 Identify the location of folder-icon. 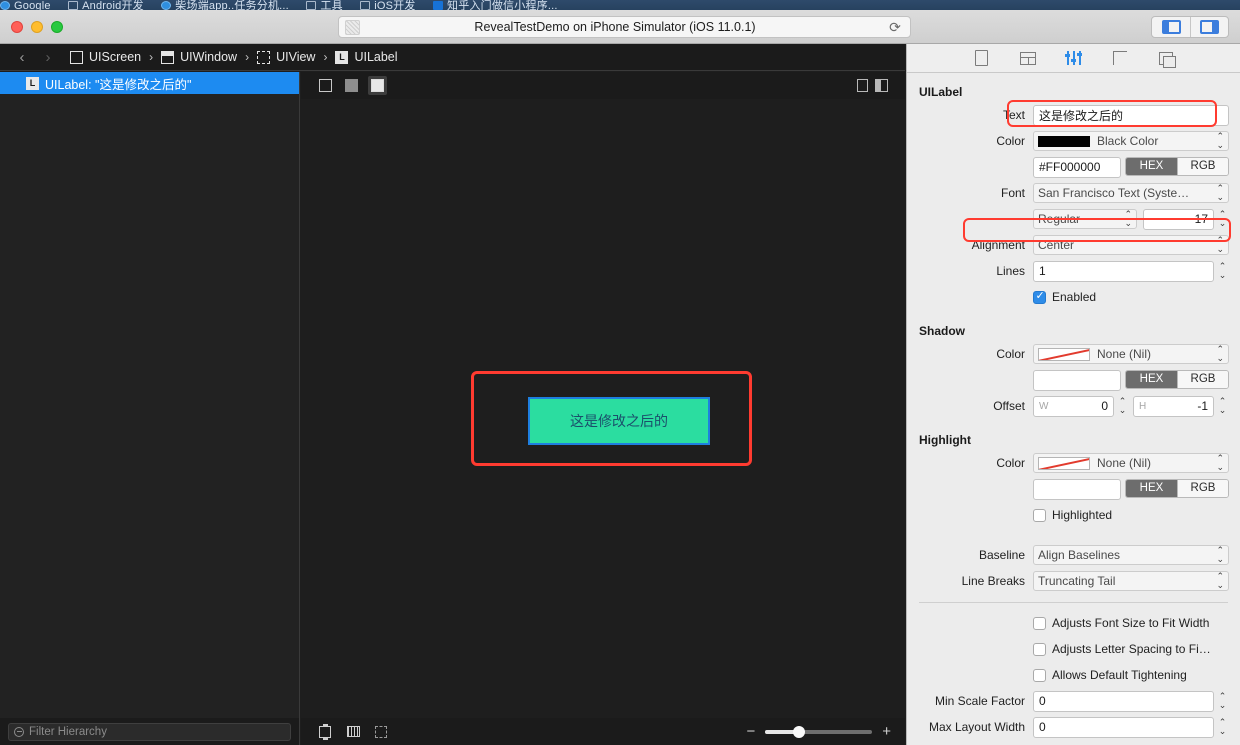
(73, 5).